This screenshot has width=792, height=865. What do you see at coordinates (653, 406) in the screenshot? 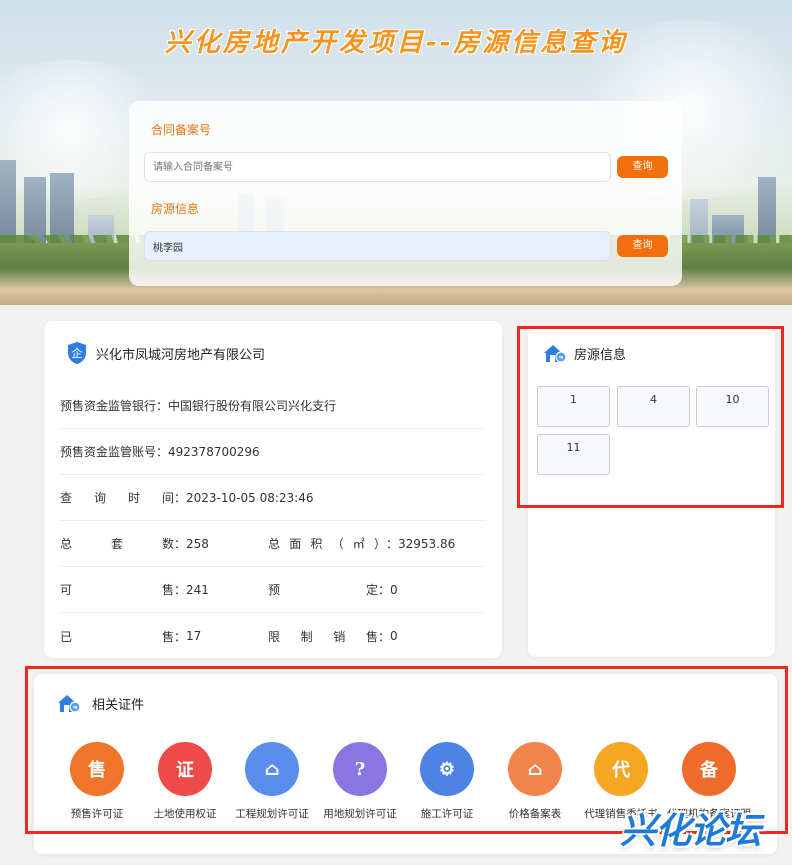
I see `building-unit-button: 4` at bounding box center [653, 406].